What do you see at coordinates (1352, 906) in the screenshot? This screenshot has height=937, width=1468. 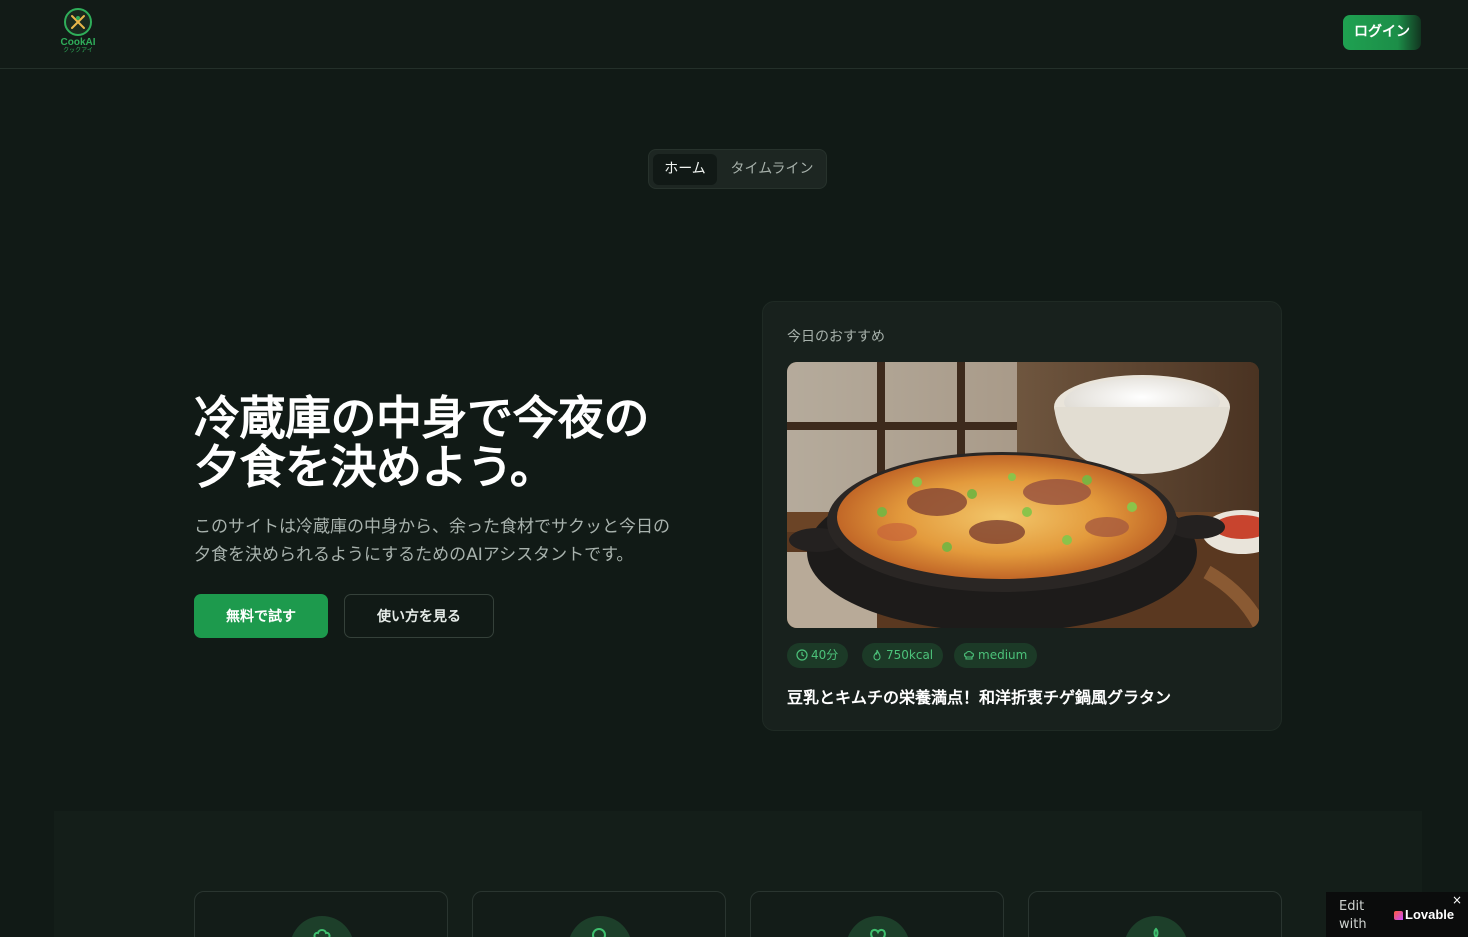 I see `lovable-edit-line-1: Edit` at bounding box center [1352, 906].